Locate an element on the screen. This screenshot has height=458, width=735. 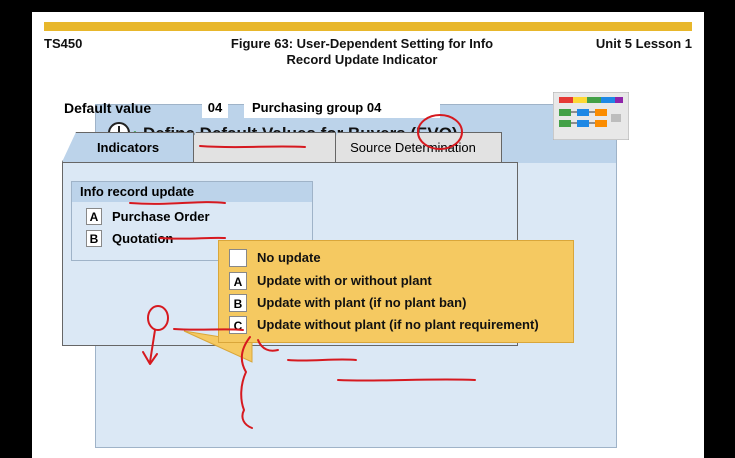
callout-code-b: B is located at coordinates (238, 303).